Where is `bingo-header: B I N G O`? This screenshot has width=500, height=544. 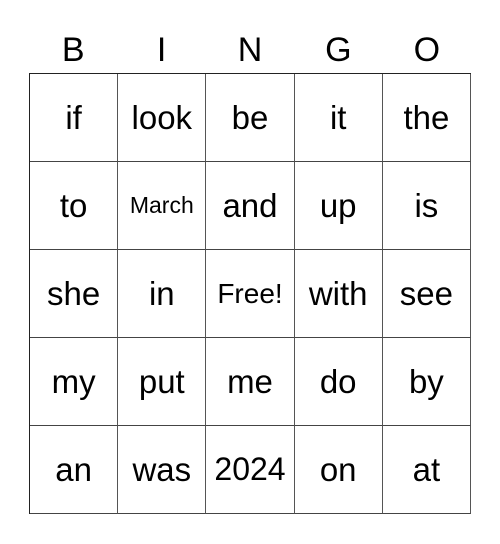 bingo-header: B I N G O is located at coordinates (250, 50).